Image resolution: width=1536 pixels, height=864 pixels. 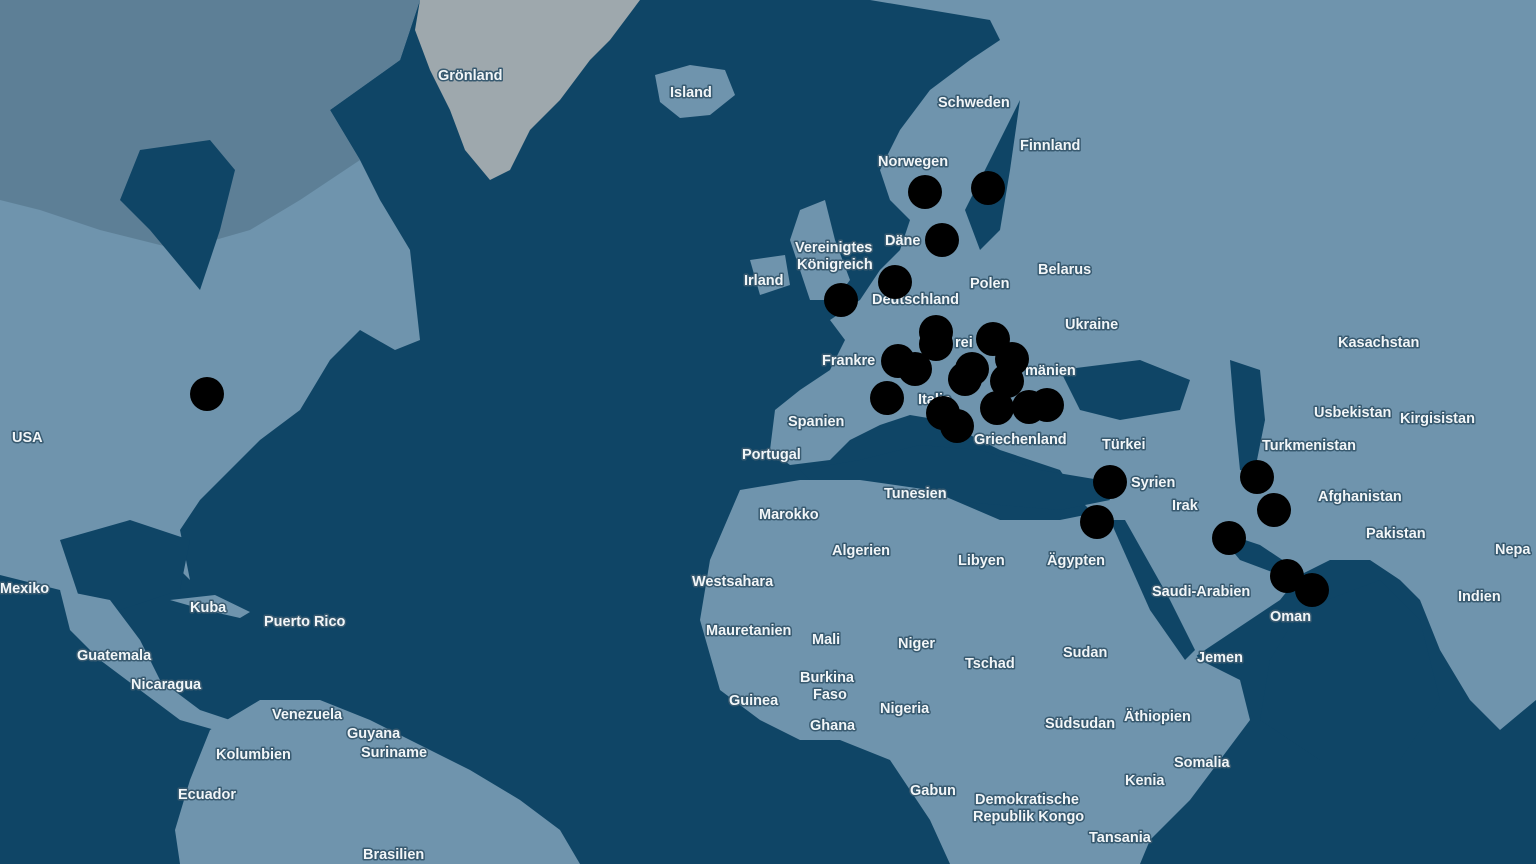 What do you see at coordinates (1080, 724) in the screenshot?
I see `label-suedsudan: Südsudan` at bounding box center [1080, 724].